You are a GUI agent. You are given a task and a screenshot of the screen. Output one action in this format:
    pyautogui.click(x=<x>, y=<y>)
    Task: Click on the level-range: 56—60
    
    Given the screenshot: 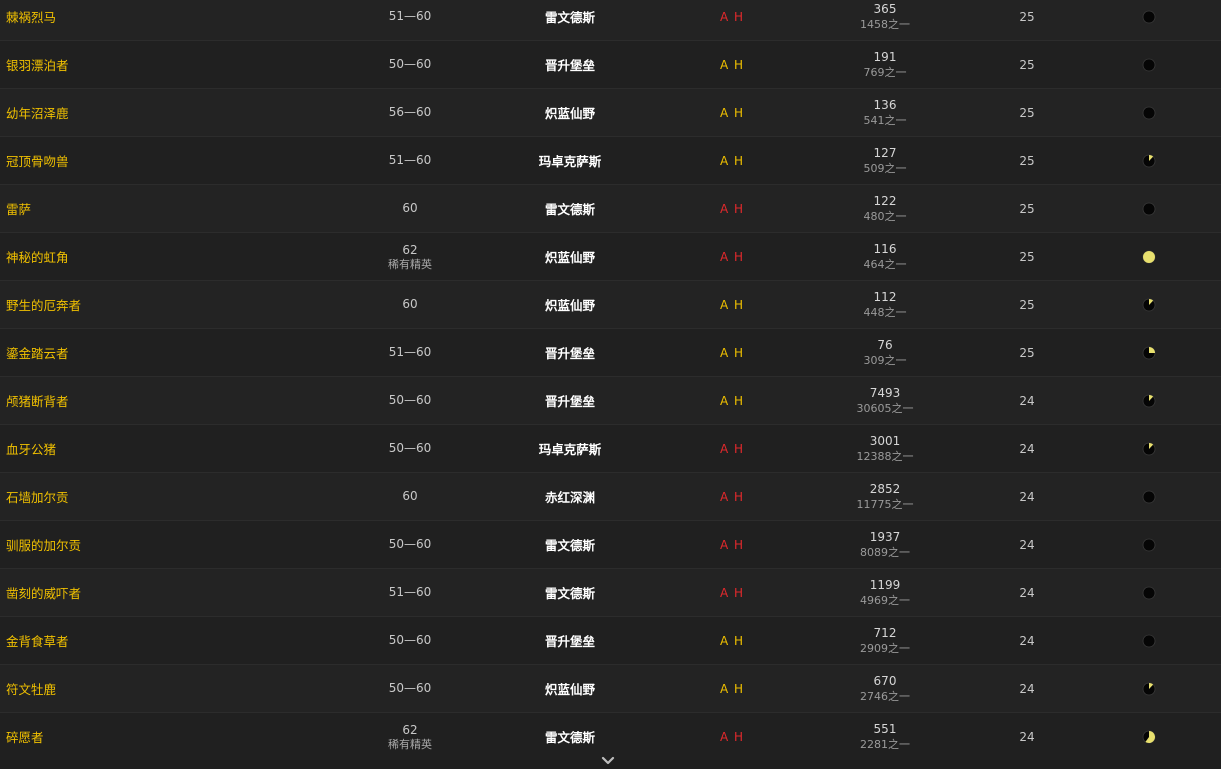 What is the action you would take?
    pyautogui.click(x=410, y=112)
    